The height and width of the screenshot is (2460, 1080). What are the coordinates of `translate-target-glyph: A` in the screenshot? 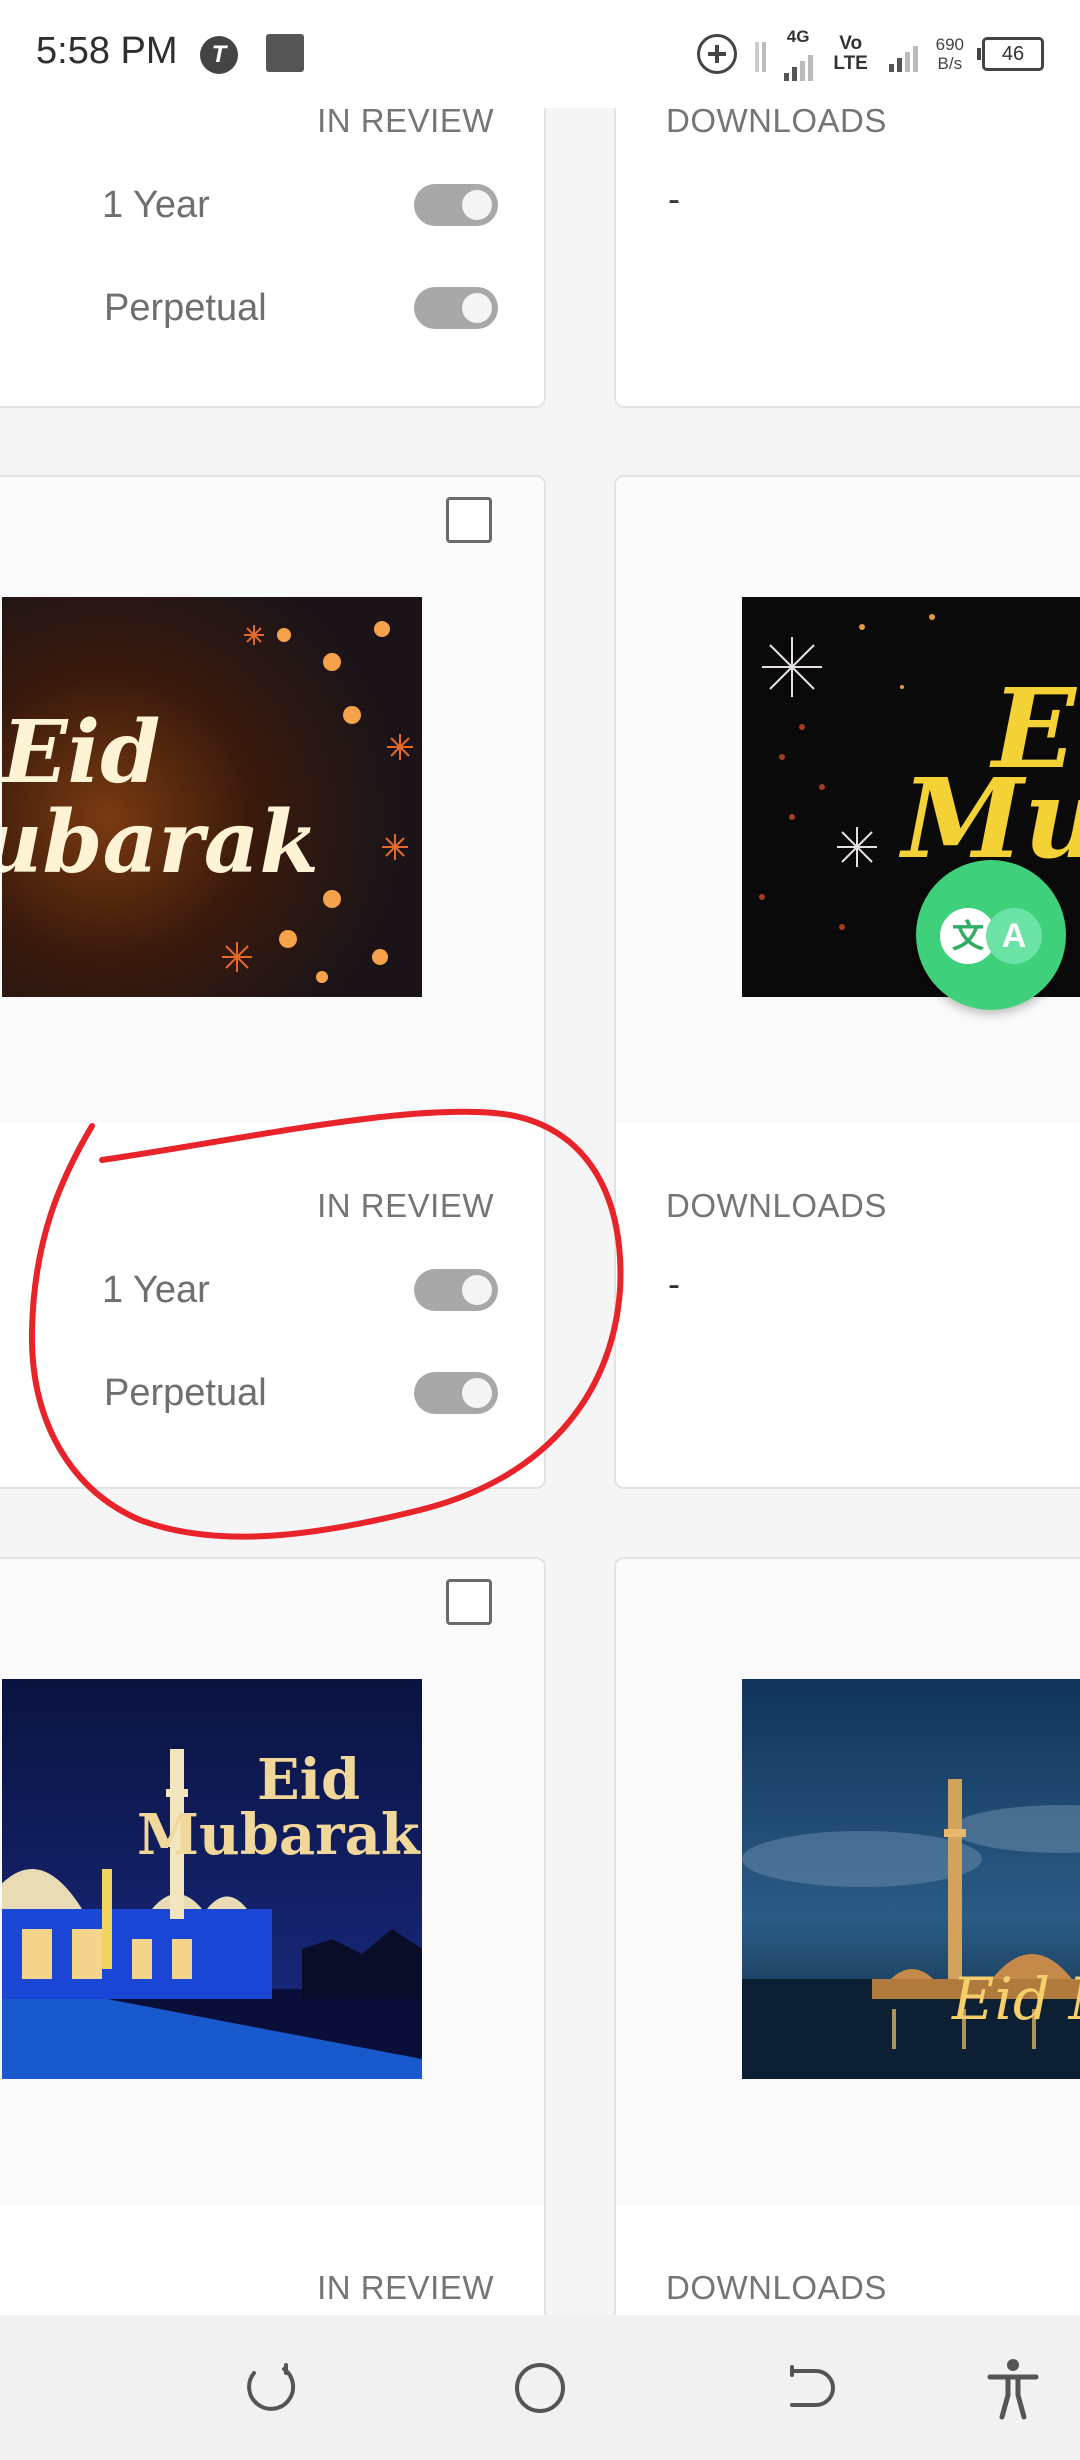 It's located at (1014, 936).